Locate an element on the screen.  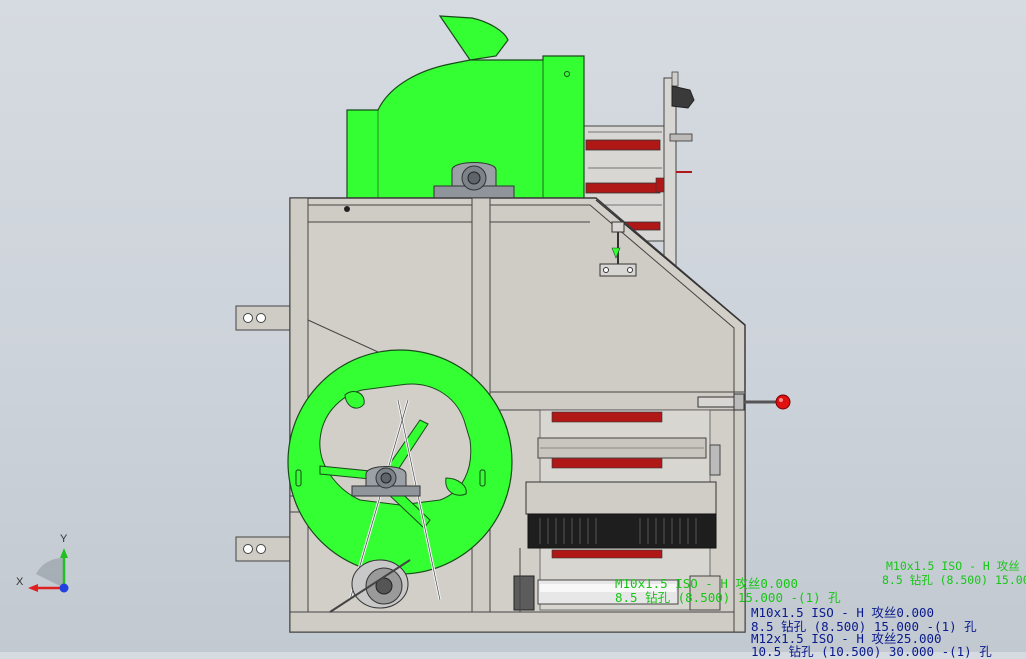
hole-callout-green-right-2: 8.5 钻孔 (8.500) 15.000 is located at coordinates (954, 580).